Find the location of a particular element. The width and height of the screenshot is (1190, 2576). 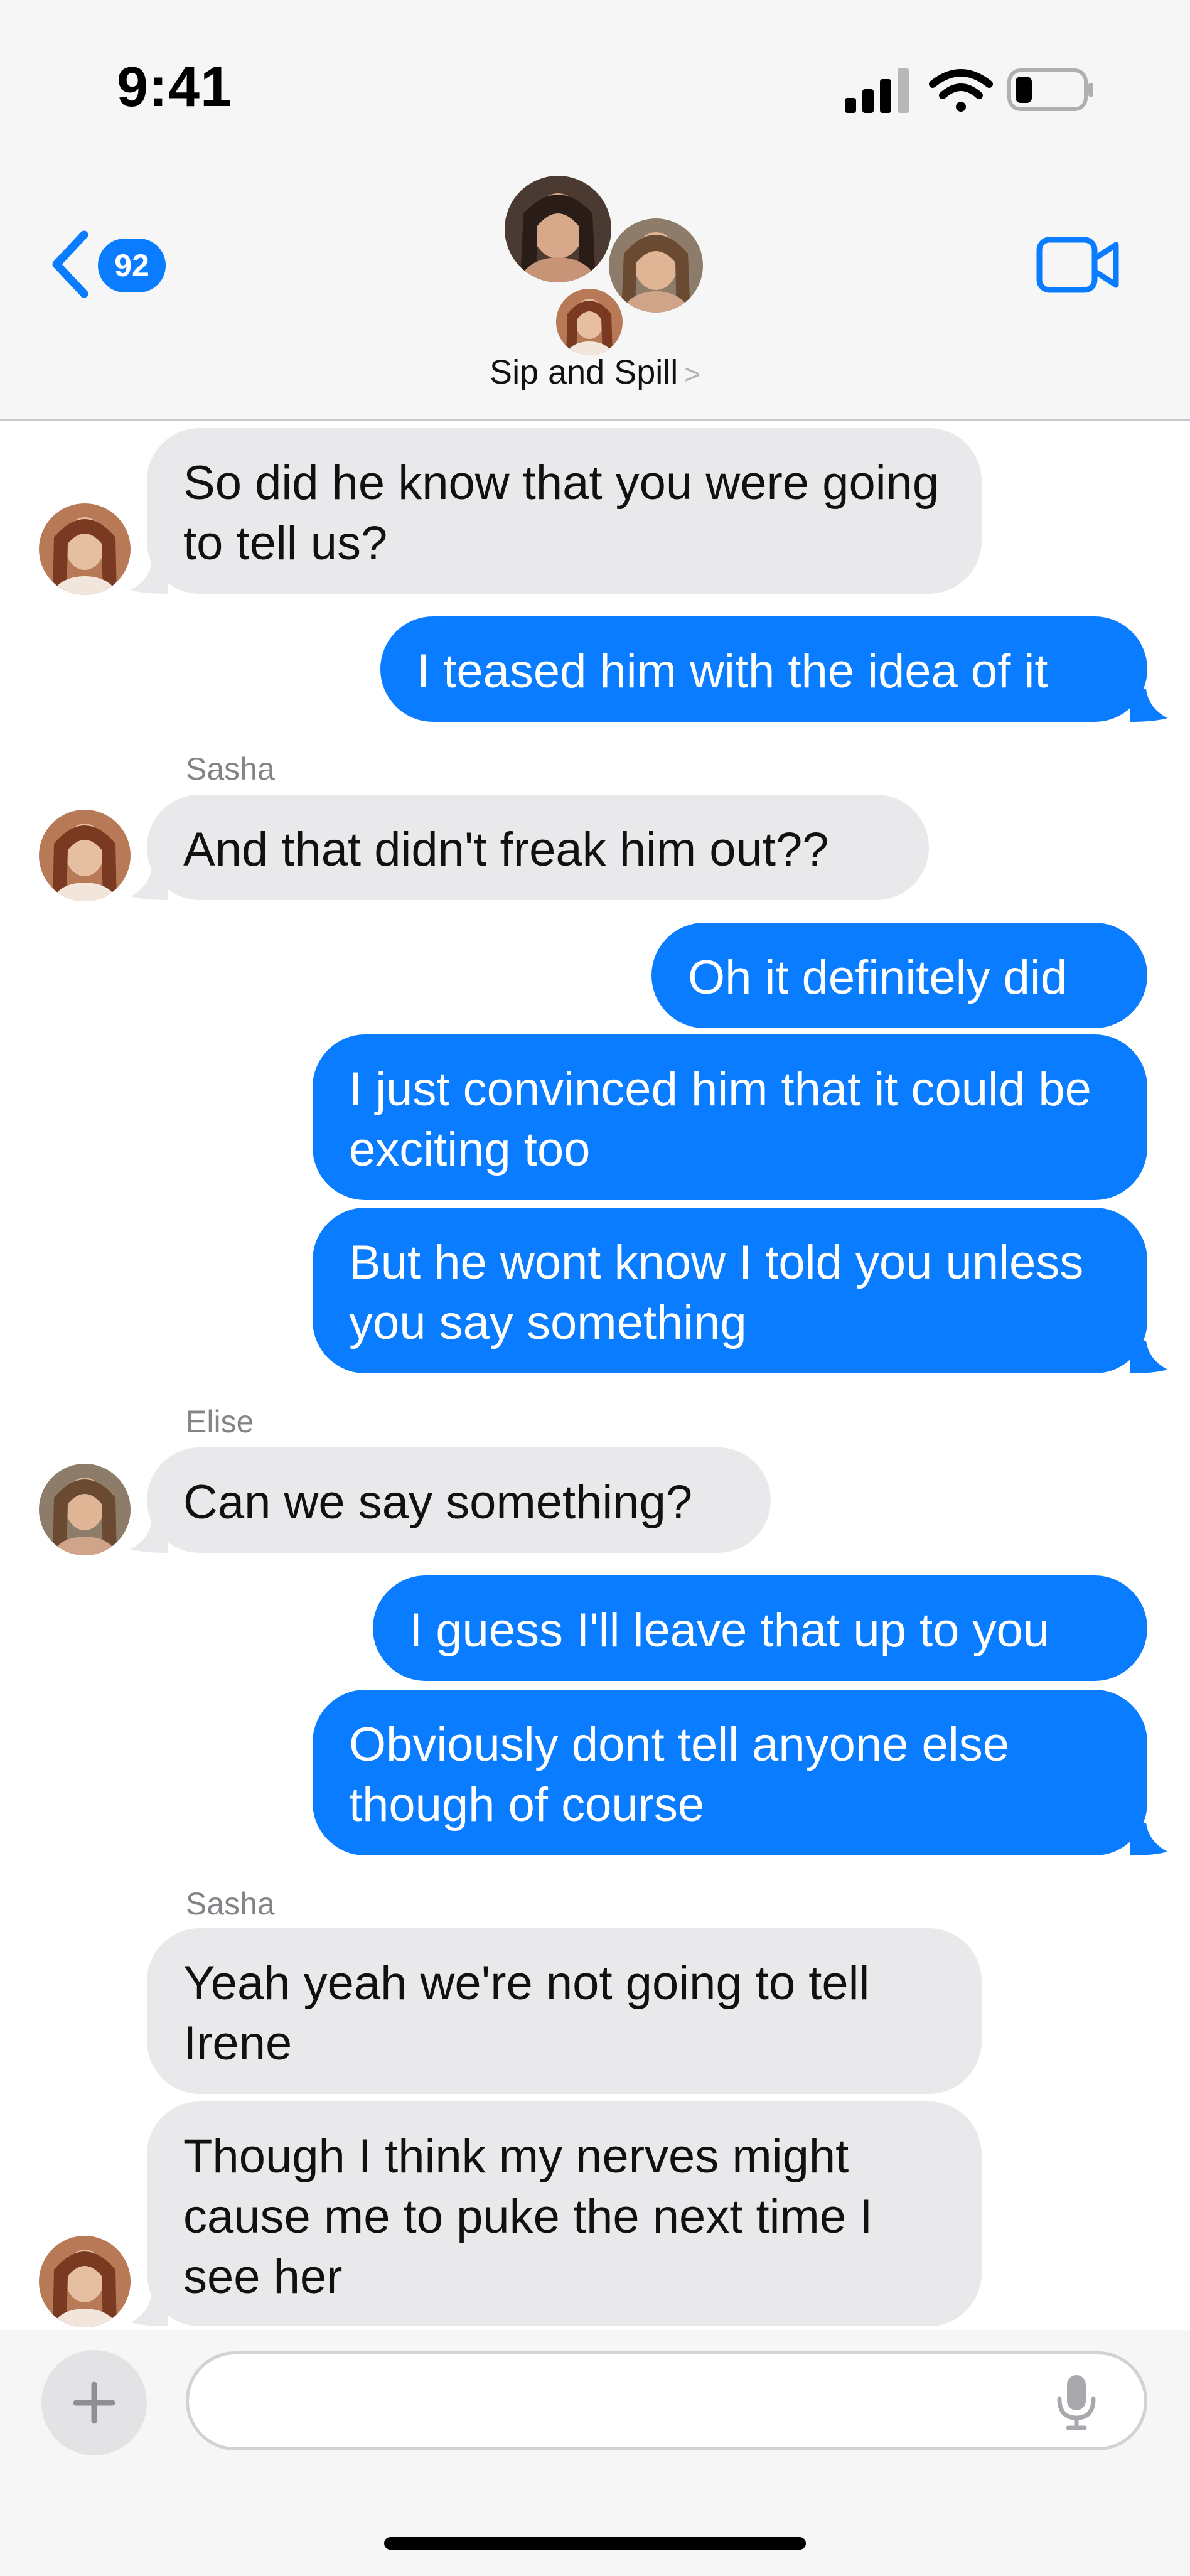

back-chevron-icon is located at coordinates (70, 264).